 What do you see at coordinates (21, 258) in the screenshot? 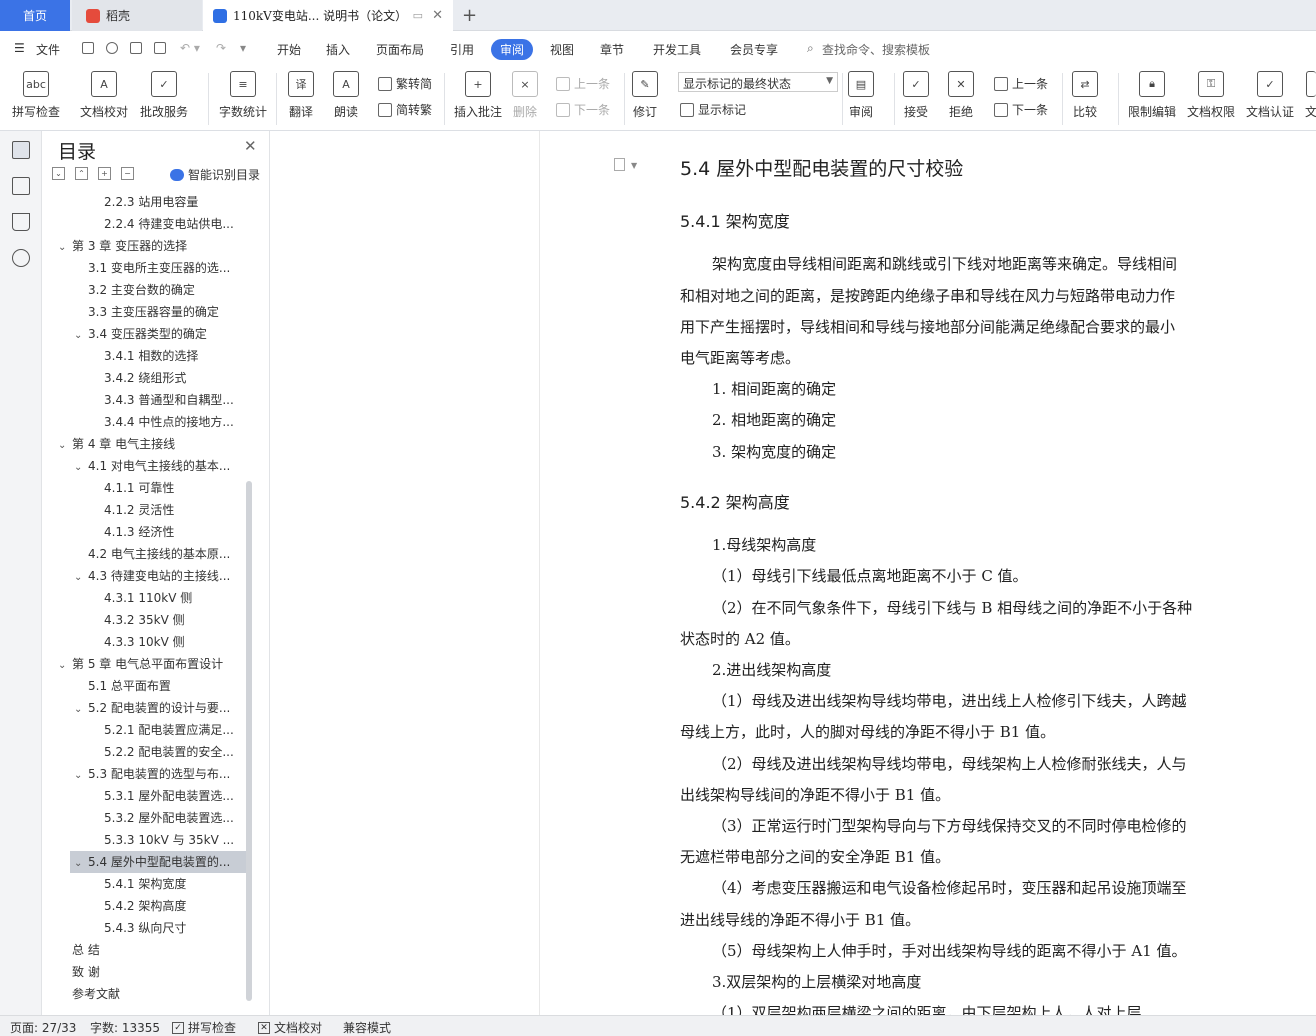
I see `search-icon` at bounding box center [21, 258].